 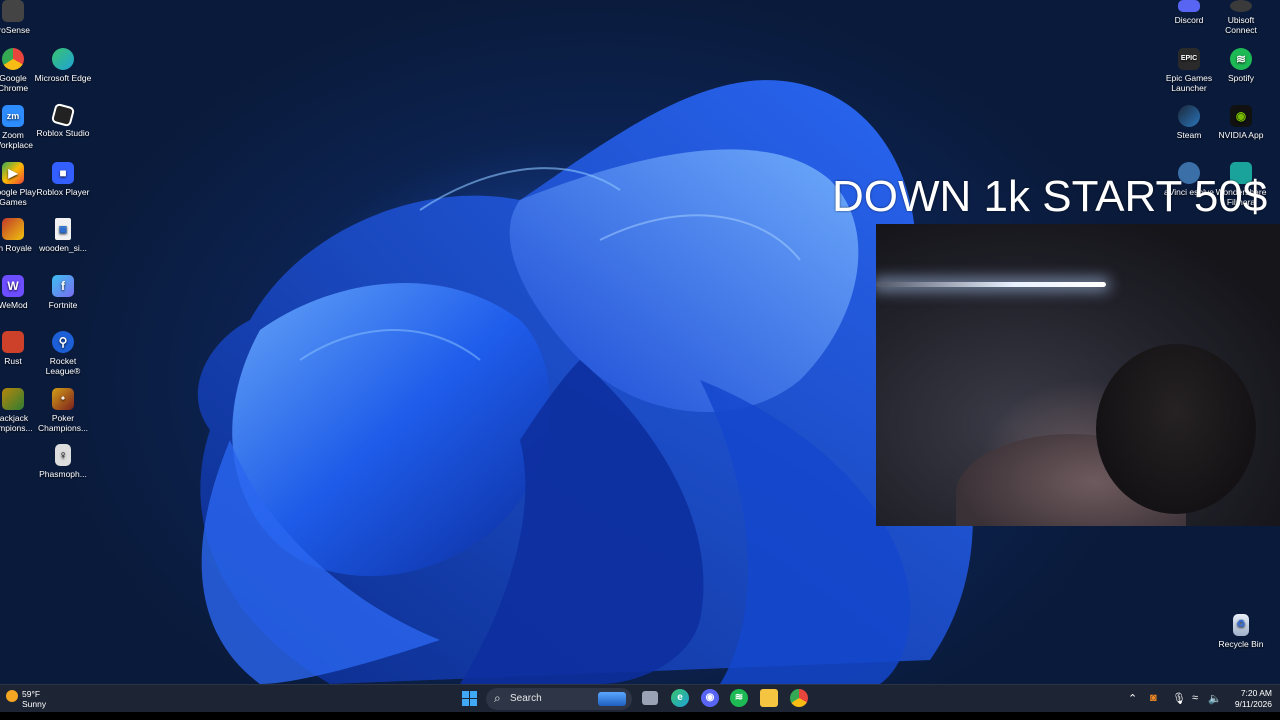 I want to click on screen-bottom-edge, so click(x=640, y=716).